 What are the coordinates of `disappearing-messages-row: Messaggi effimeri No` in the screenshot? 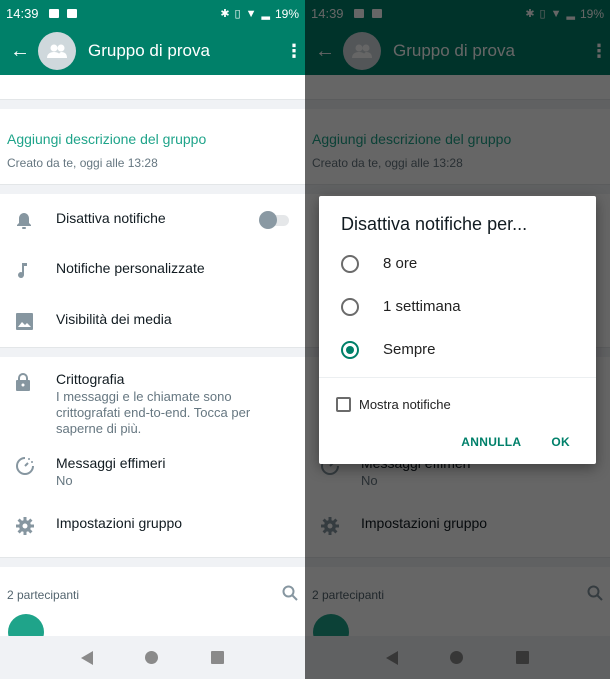 It's located at (152, 485).